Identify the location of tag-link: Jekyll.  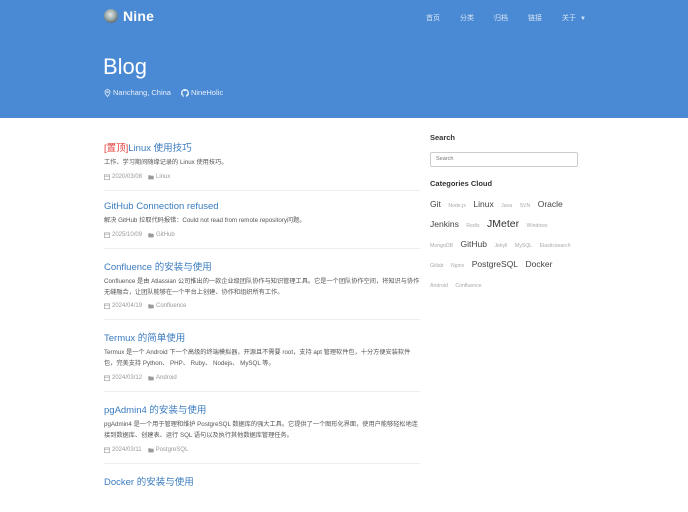
(500, 246).